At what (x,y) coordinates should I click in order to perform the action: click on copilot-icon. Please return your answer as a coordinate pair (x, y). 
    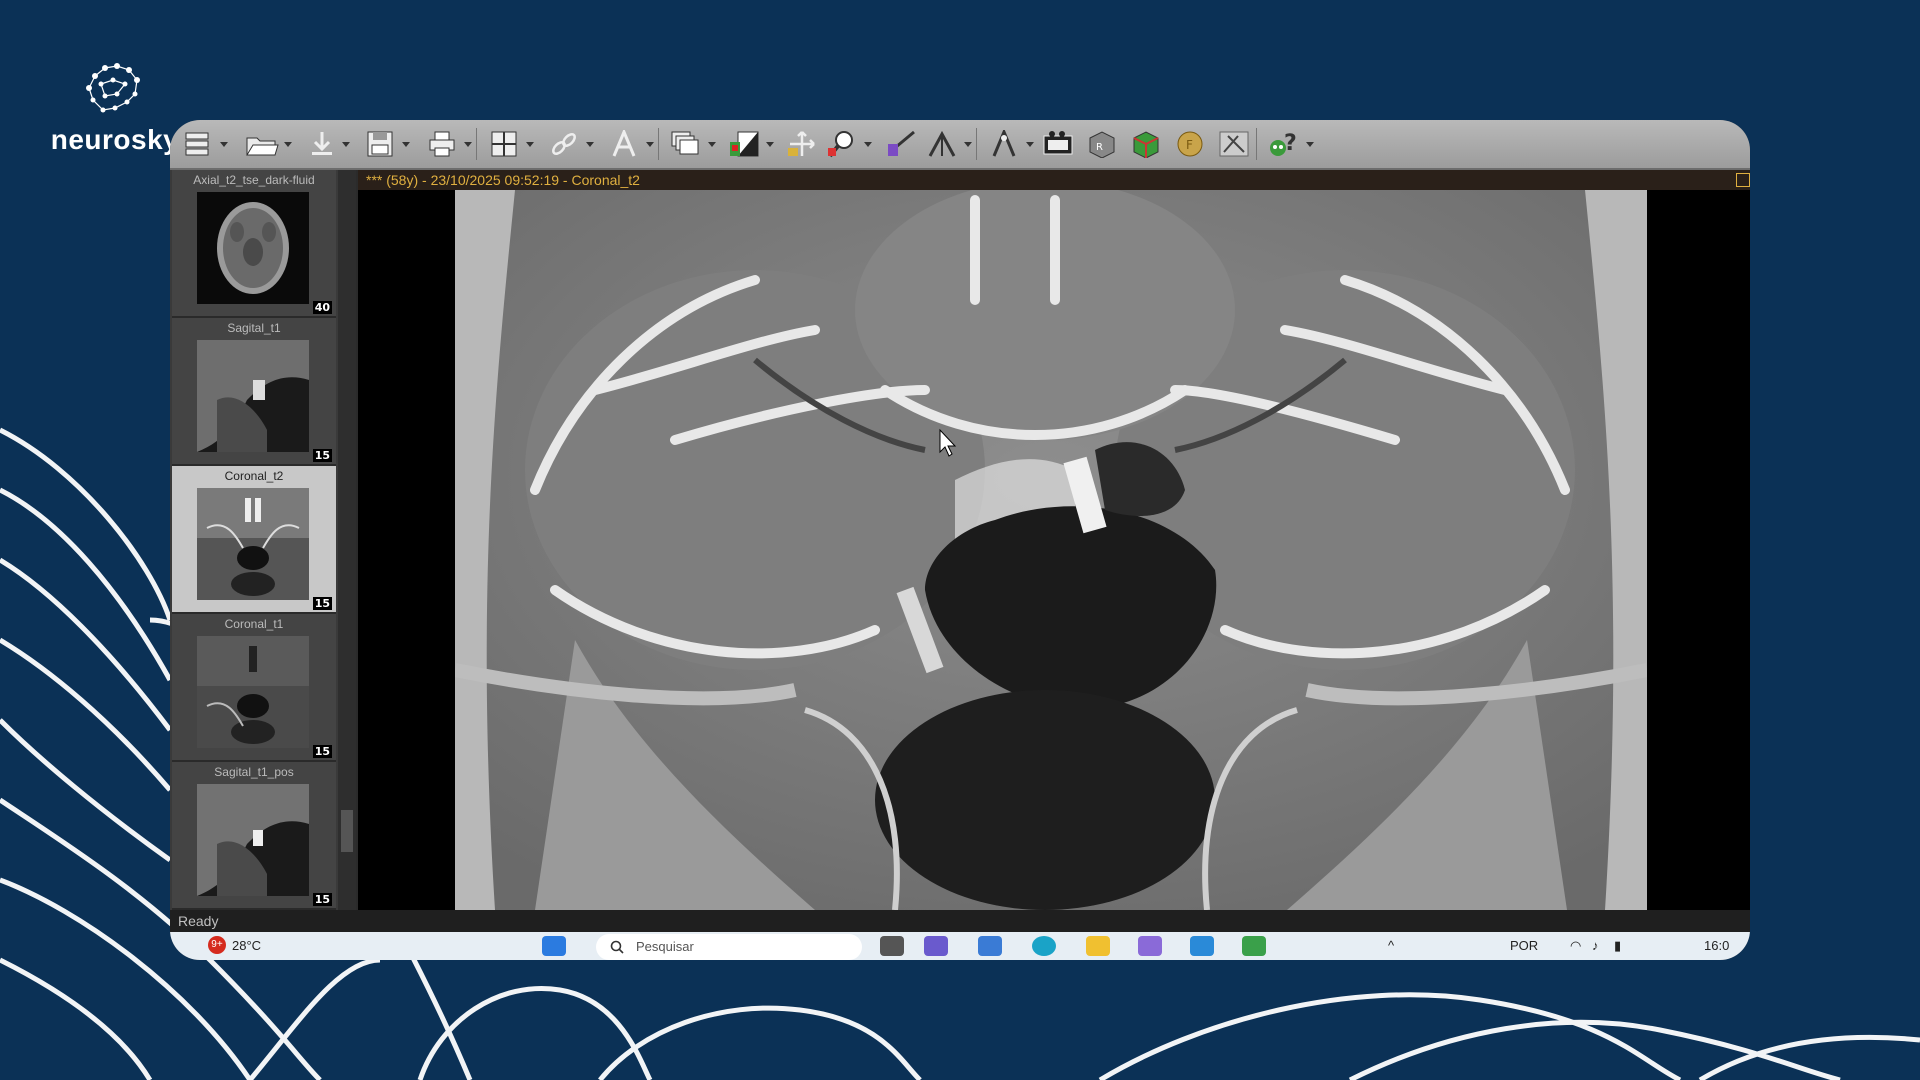
    Looking at the image, I should click on (990, 946).